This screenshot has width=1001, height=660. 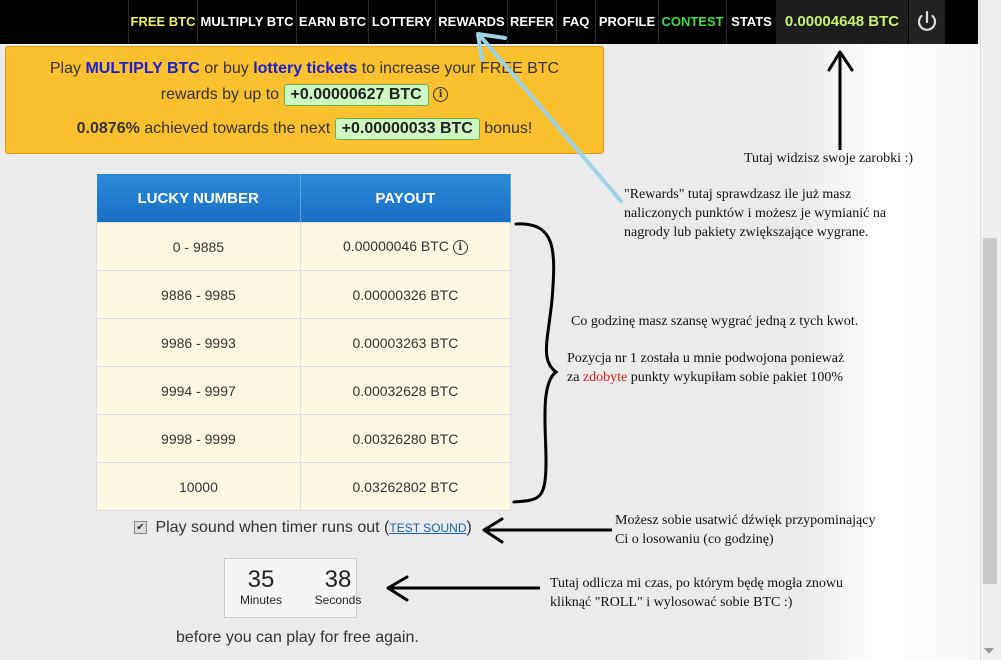 What do you see at coordinates (990, 411) in the screenshot?
I see `scrollbar-thumb` at bounding box center [990, 411].